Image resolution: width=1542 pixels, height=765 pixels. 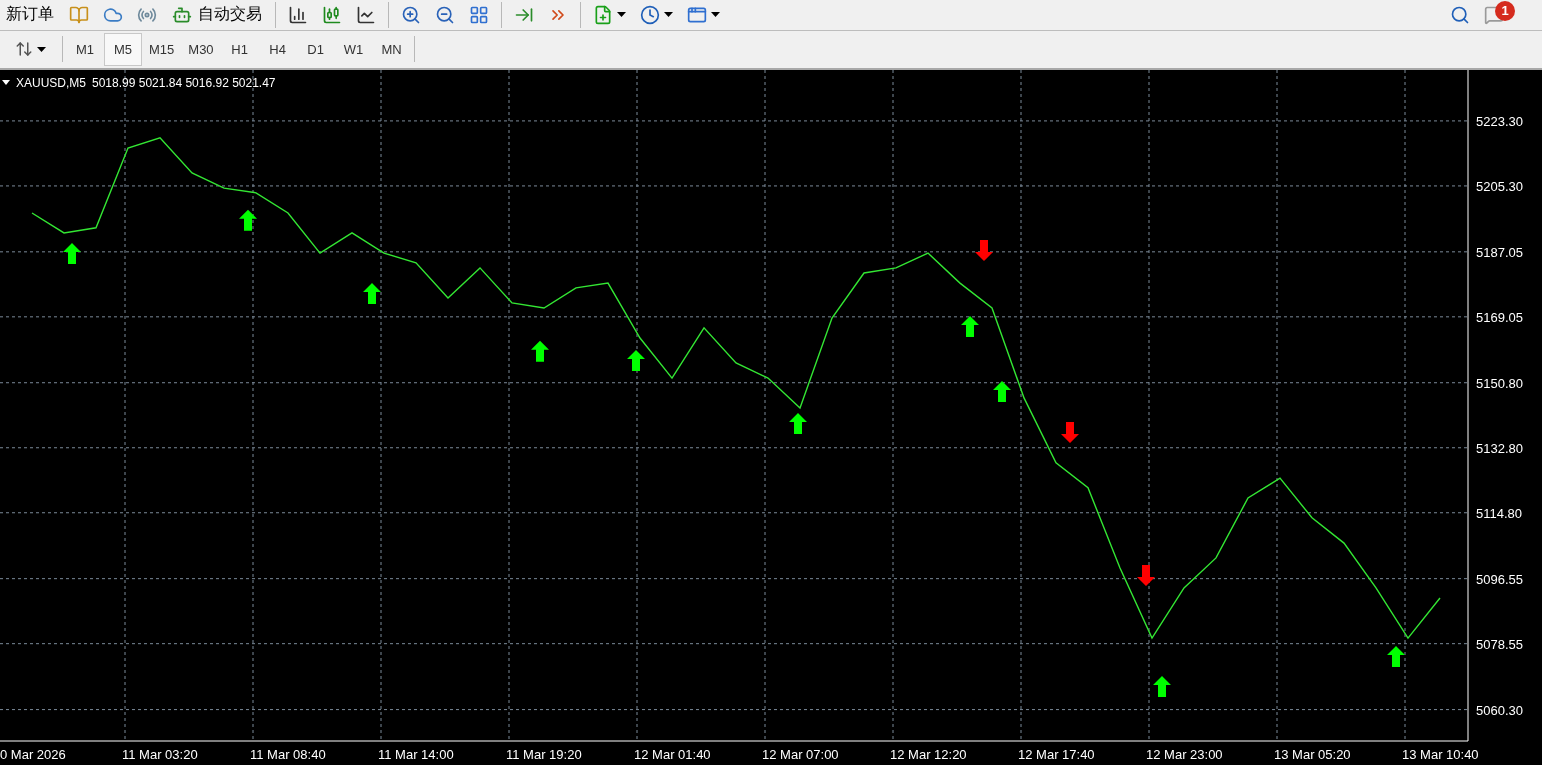 I want to click on timeframe-tab: M15, so click(x=162, y=49).